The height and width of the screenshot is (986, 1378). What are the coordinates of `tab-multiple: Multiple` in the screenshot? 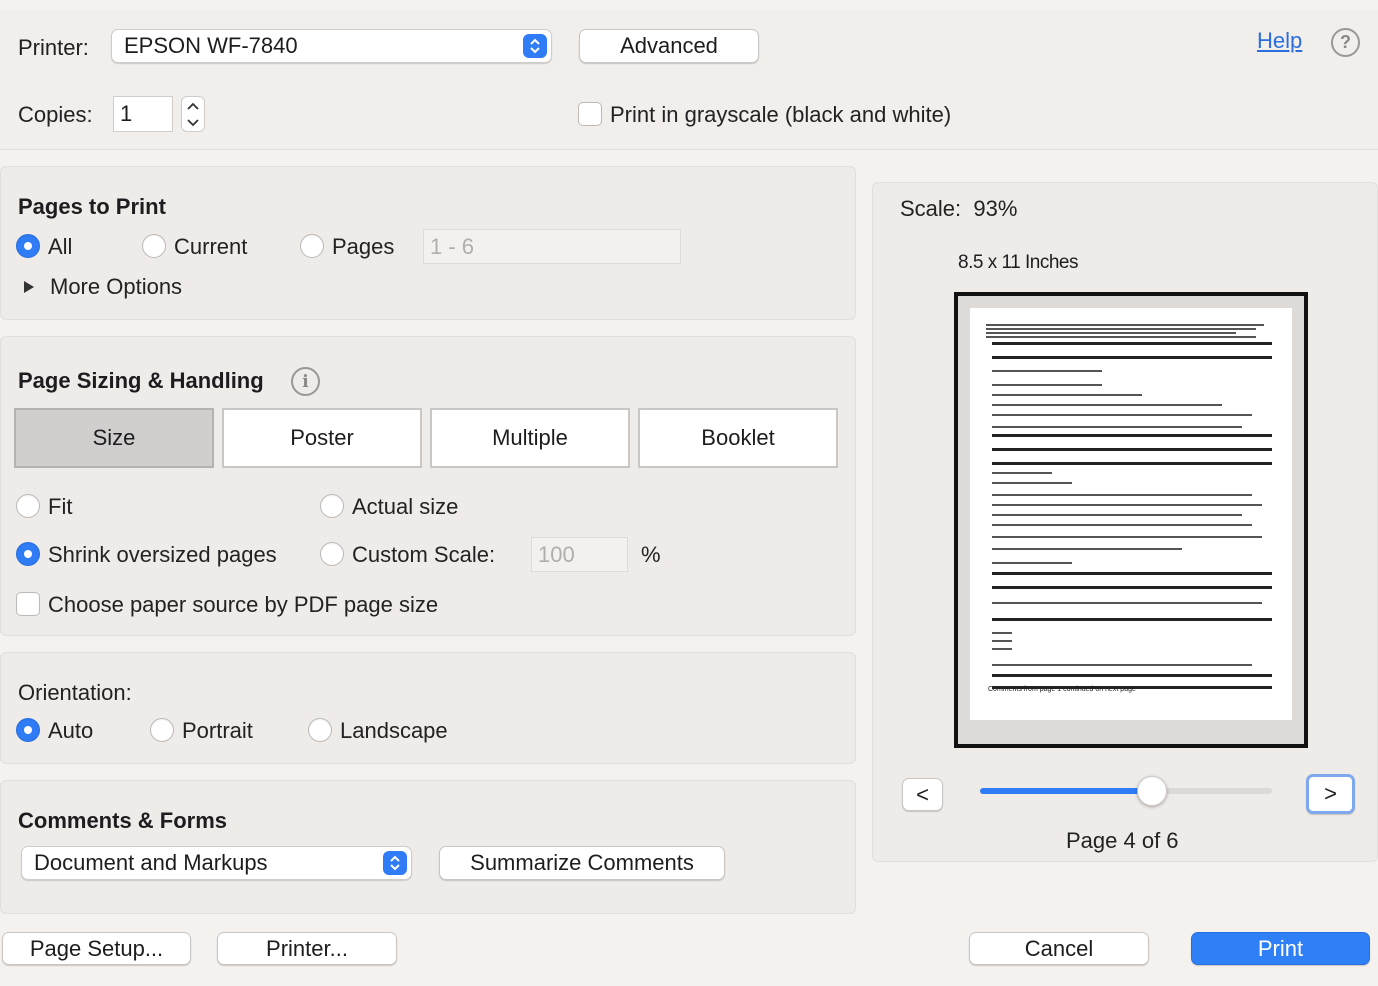 It's located at (530, 438).